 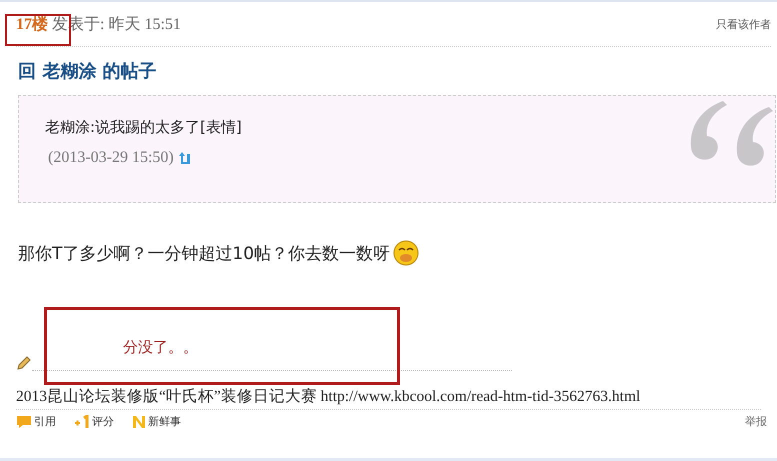 What do you see at coordinates (156, 421) in the screenshot?
I see `news-link: 新鲜事` at bounding box center [156, 421].